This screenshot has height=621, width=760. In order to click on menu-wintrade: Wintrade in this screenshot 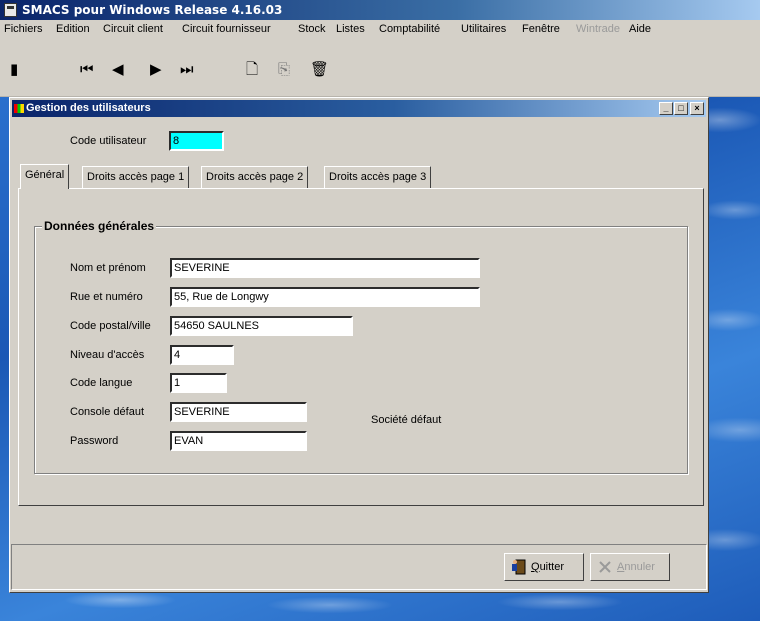, I will do `click(598, 29)`.